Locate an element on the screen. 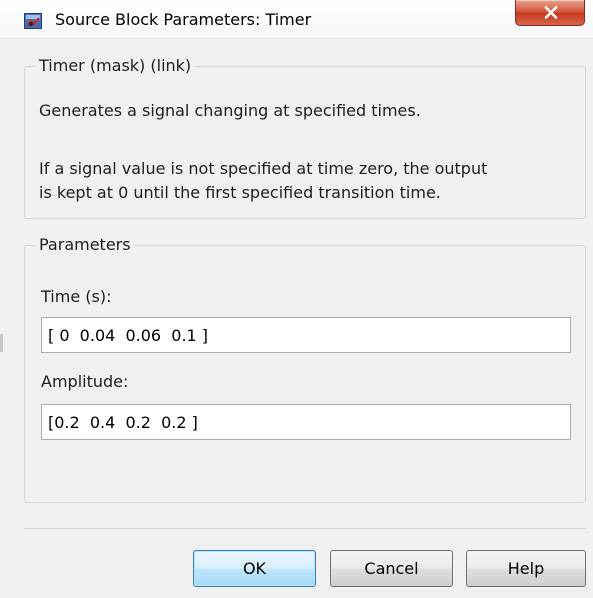 The image size is (593, 598). title-bar: Source Block Parameters: Timer is located at coordinates (296, 19).